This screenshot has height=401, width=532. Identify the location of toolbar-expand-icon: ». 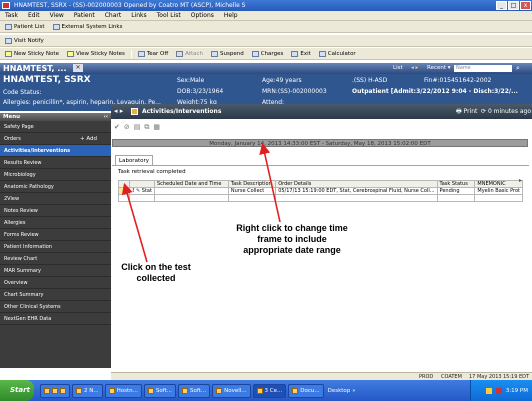
(353, 391).